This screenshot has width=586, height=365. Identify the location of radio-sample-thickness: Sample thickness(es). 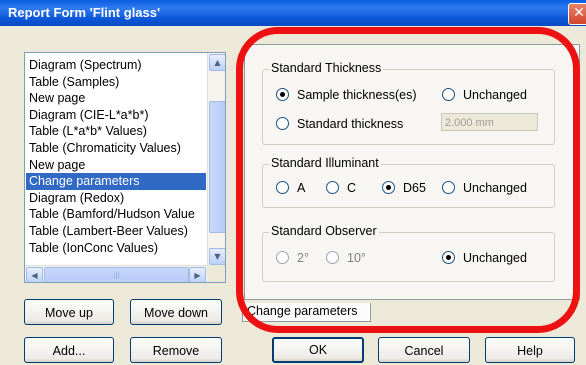
(346, 95).